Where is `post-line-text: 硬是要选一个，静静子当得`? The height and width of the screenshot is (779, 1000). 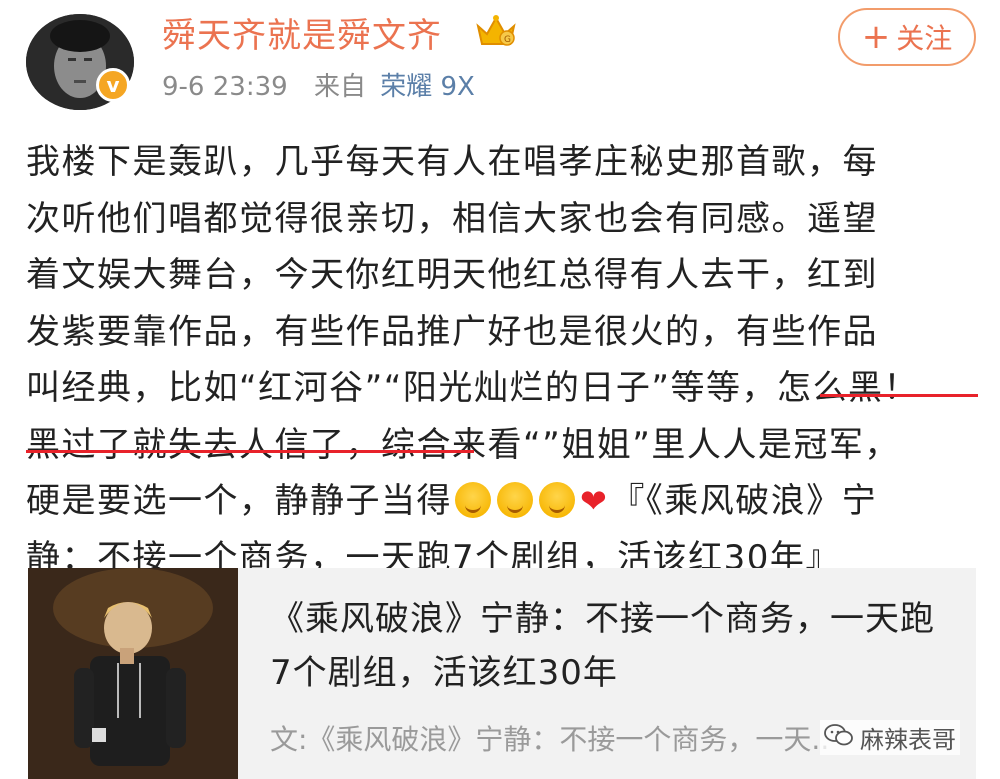
post-line-text: 硬是要选一个，静静子当得 is located at coordinates (239, 501).